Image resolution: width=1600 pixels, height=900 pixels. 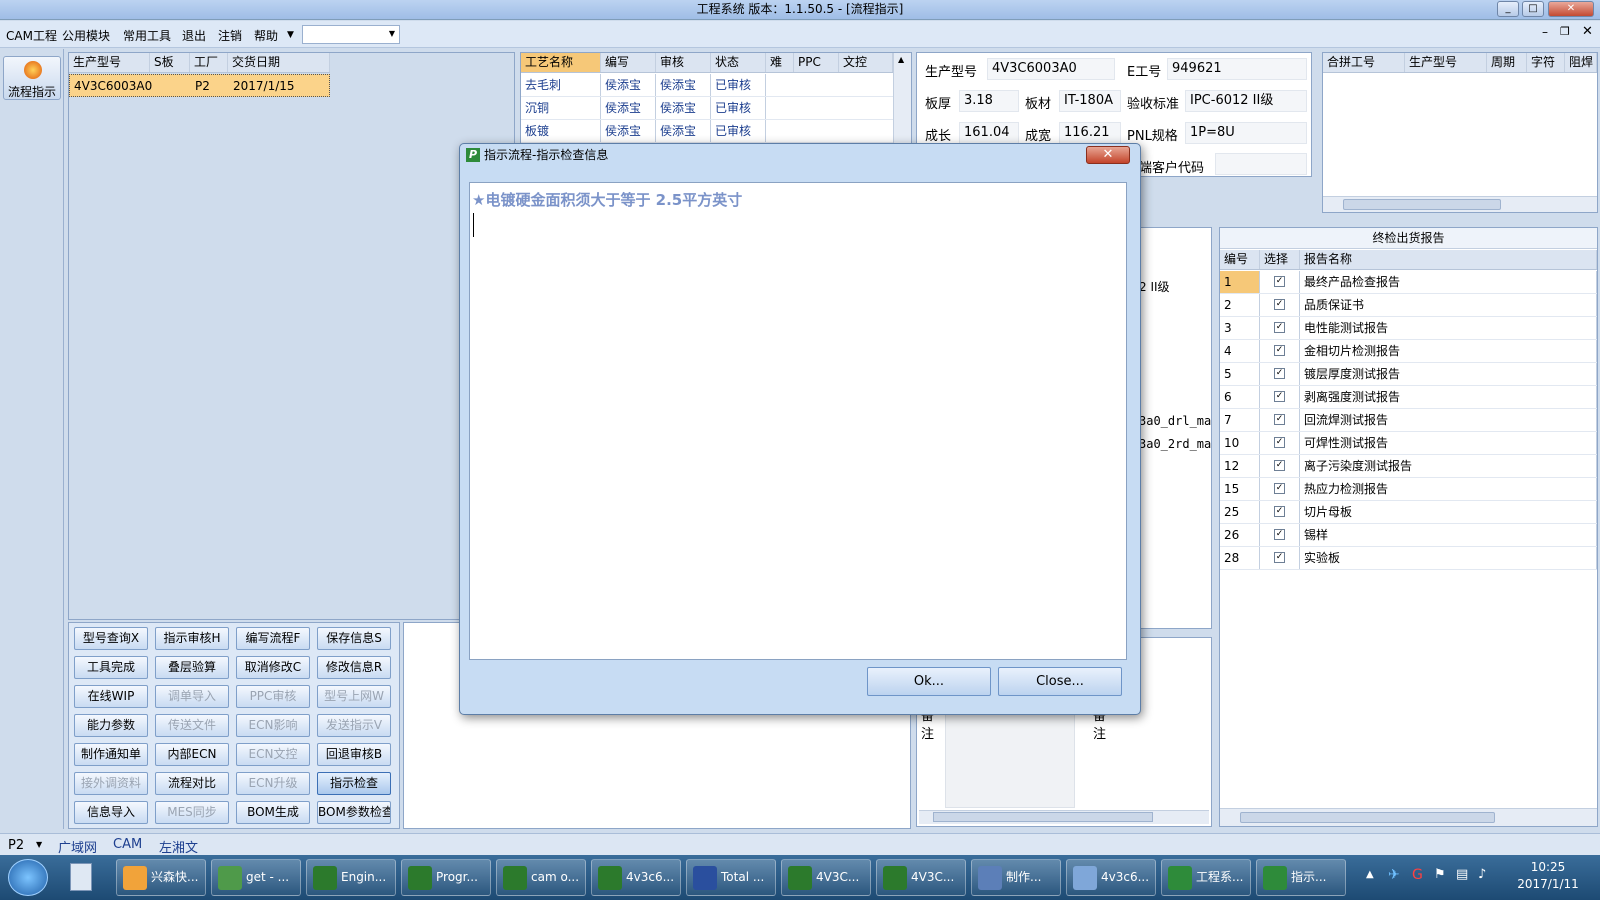 I want to click on merge-hscrollbar, so click(x=1460, y=204).